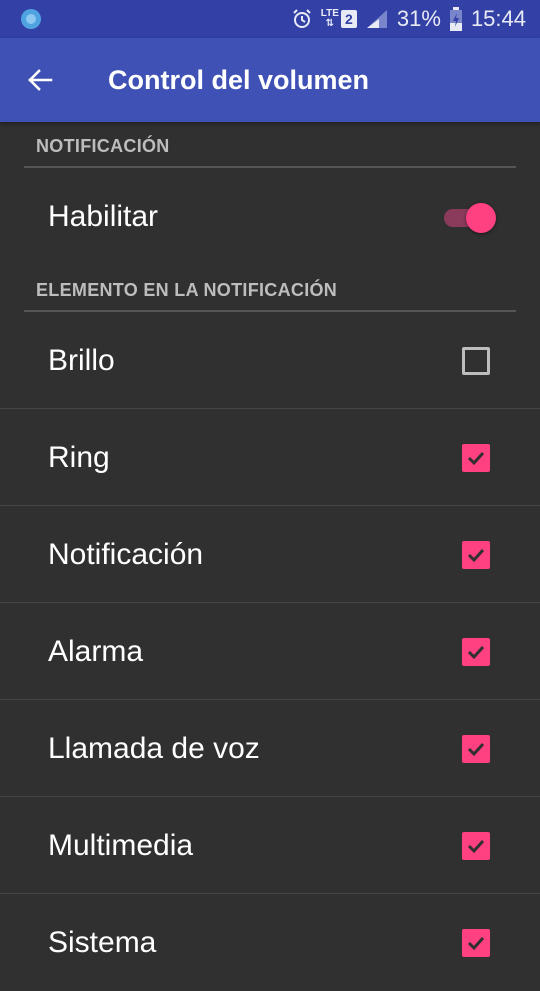 This screenshot has height=991, width=540. I want to click on back-button, so click(40, 80).